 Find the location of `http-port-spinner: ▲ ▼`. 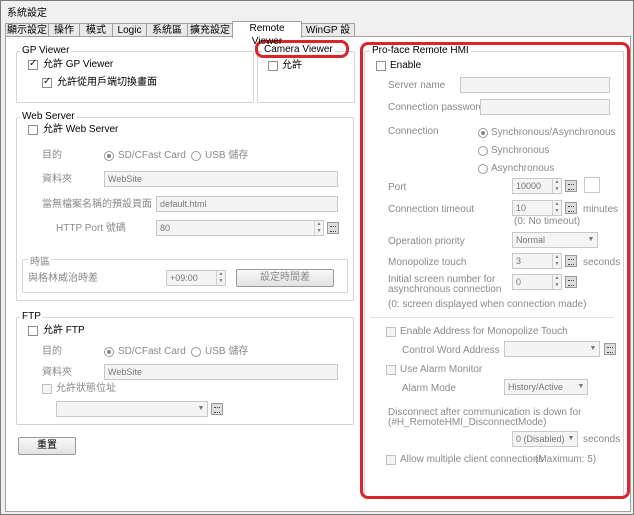

http-port-spinner: ▲ ▼ is located at coordinates (318, 228).